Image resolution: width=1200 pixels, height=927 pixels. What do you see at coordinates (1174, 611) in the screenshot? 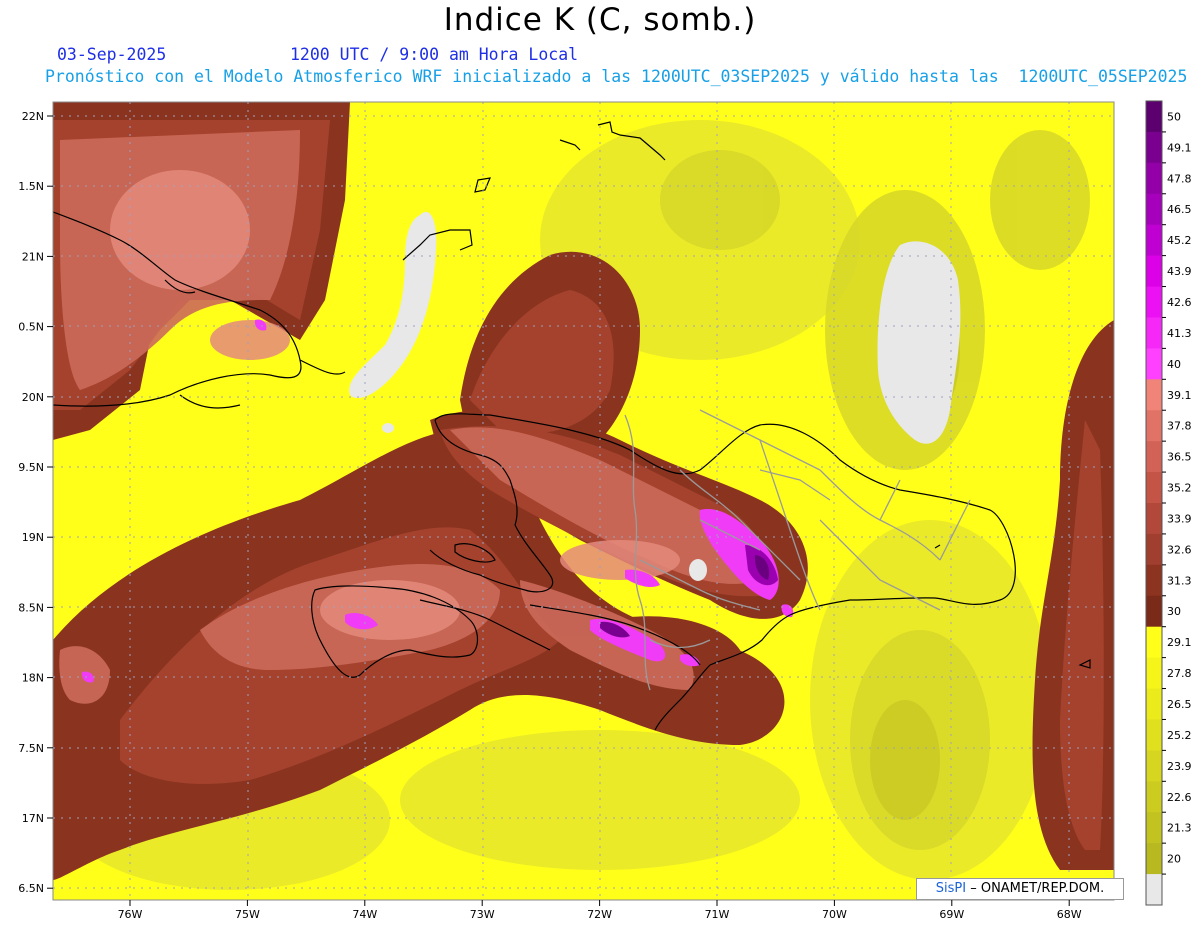
I see `colorbar-label: 30` at bounding box center [1174, 611].